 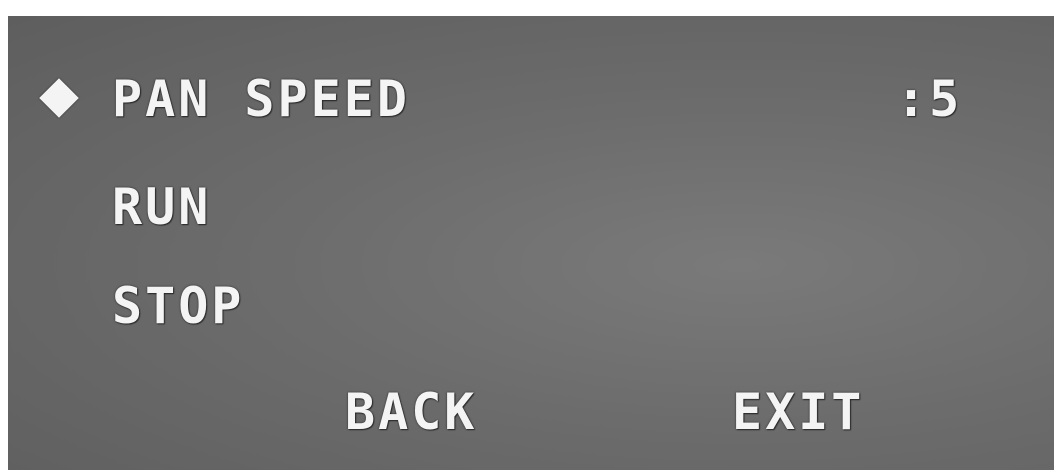 What do you see at coordinates (798, 412) in the screenshot?
I see `exit-button: EXIT` at bounding box center [798, 412].